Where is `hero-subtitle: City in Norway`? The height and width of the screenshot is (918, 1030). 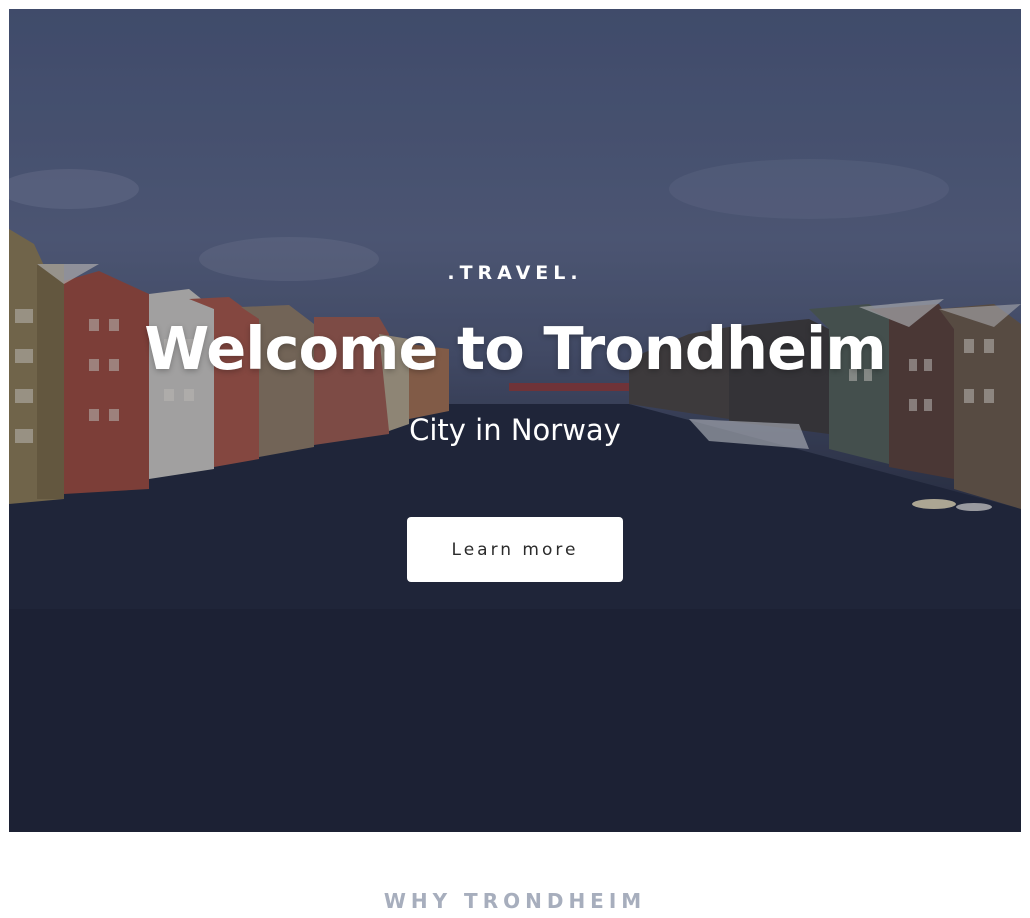
hero-subtitle: City in Norway is located at coordinates (515, 430).